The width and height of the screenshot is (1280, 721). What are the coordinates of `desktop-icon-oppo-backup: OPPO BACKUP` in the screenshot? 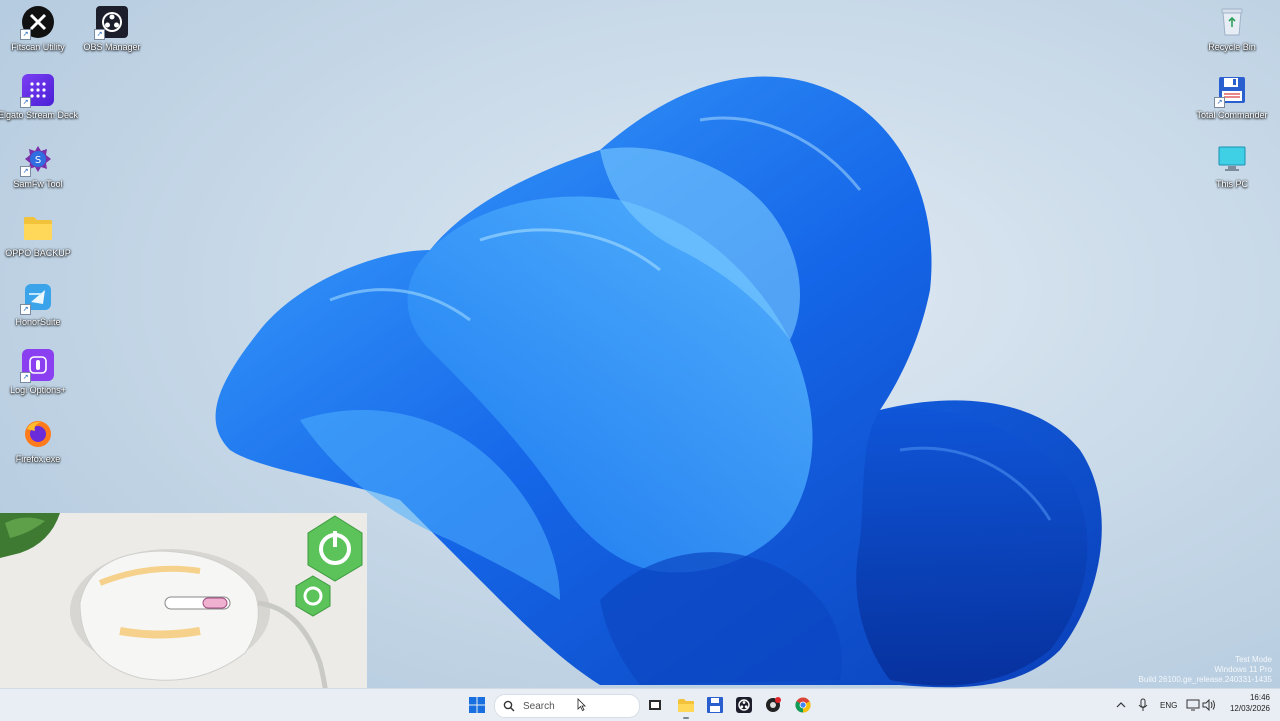 It's located at (38, 235).